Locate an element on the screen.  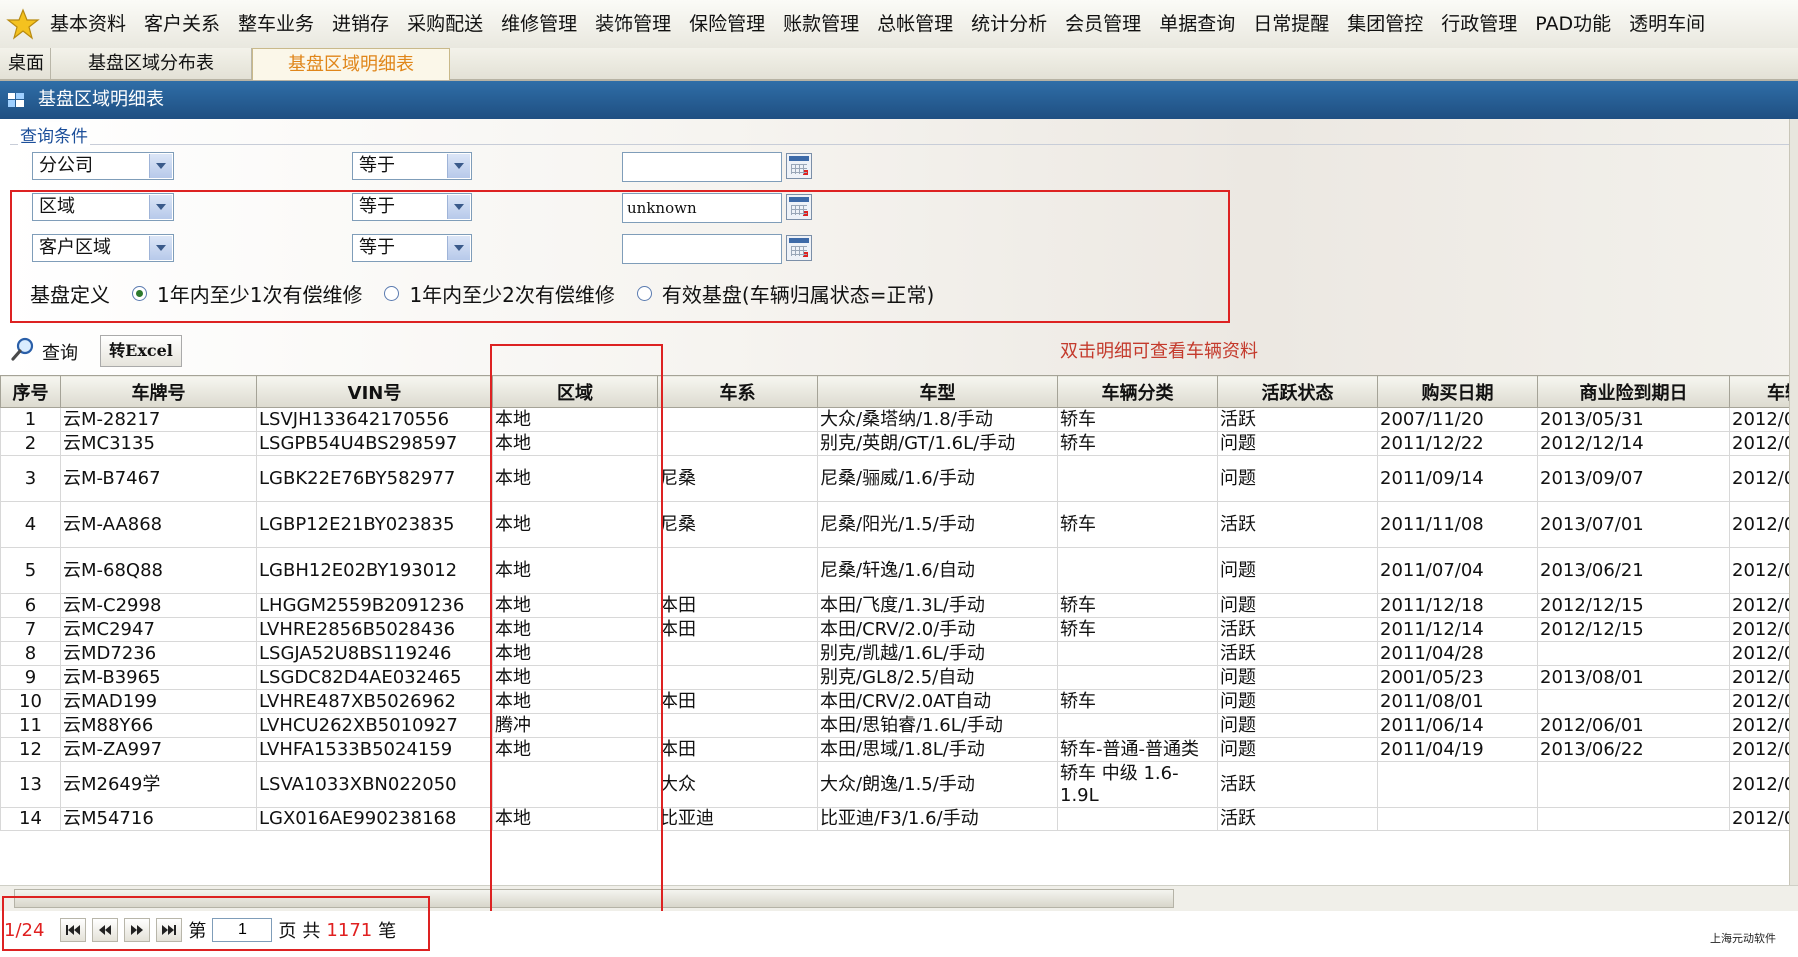
menu-item: 基本资料 is located at coordinates (91, 24).